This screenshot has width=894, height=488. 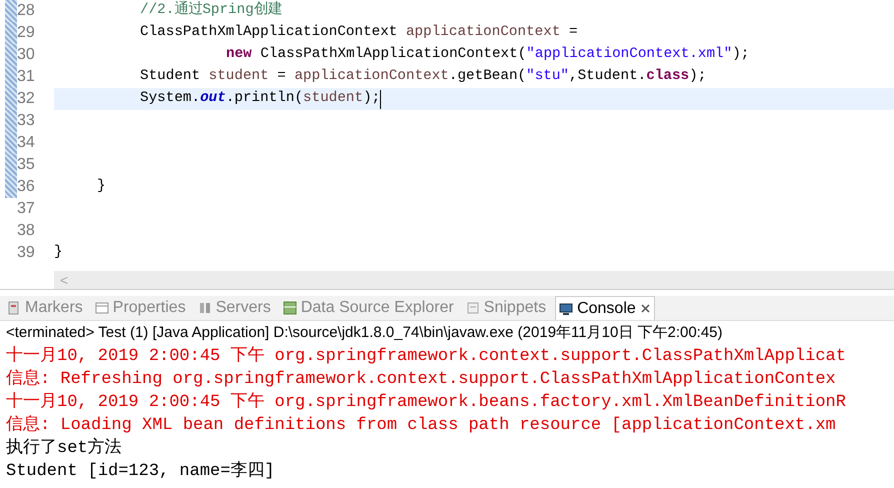 I want to click on database-icon, so click(x=289, y=308).